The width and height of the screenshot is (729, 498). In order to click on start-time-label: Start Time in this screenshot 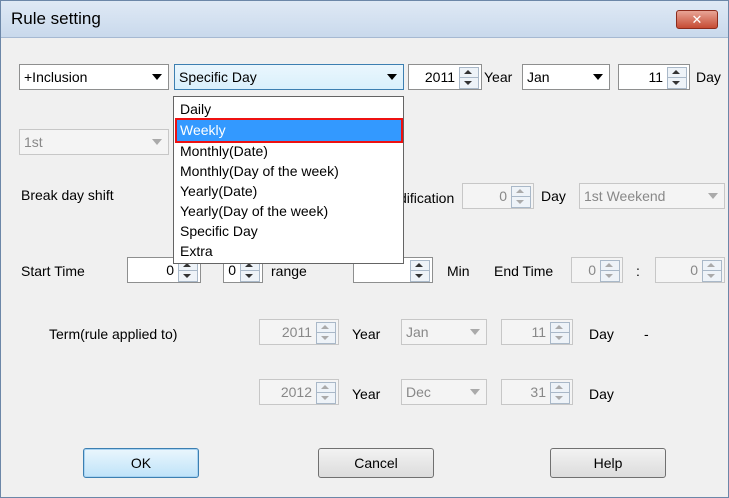, I will do `click(53, 271)`.